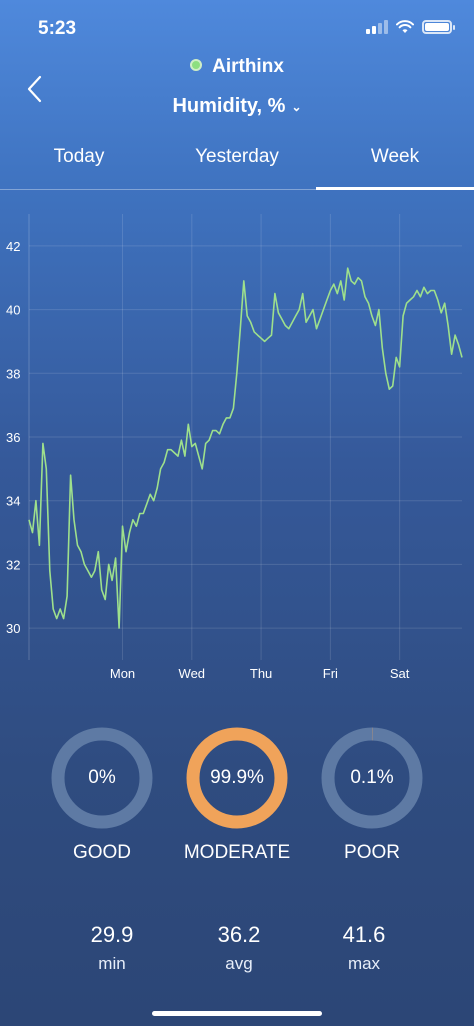 The width and height of the screenshot is (474, 1026). What do you see at coordinates (237, 852) in the screenshot?
I see `gauge-label: MODERATE` at bounding box center [237, 852].